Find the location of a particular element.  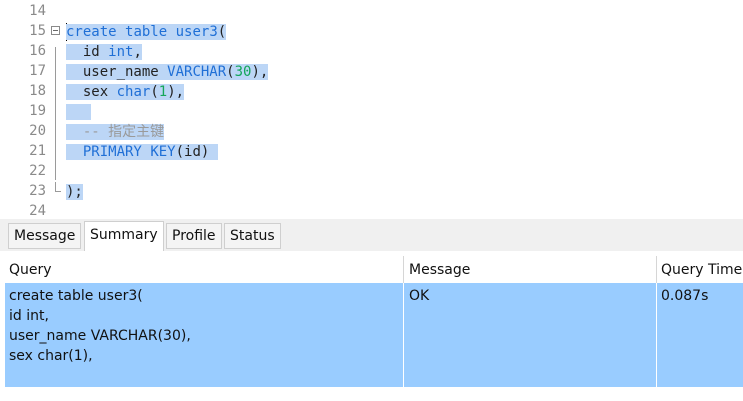

line-number: 17 is located at coordinates (37, 71).